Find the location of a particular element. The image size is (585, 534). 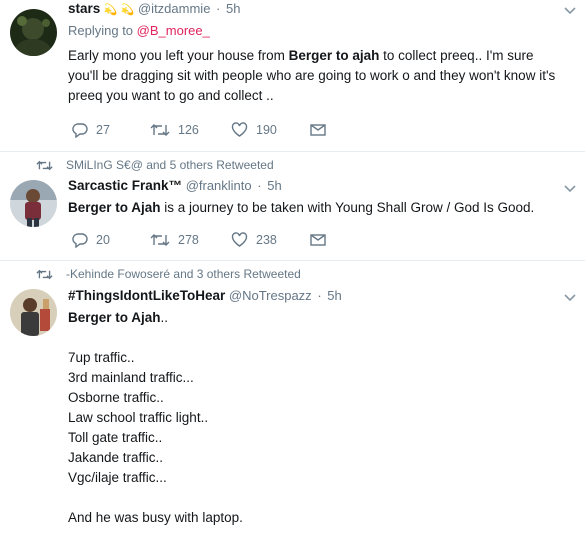

tweet-line: Osborne traffic.. is located at coordinates (116, 397).